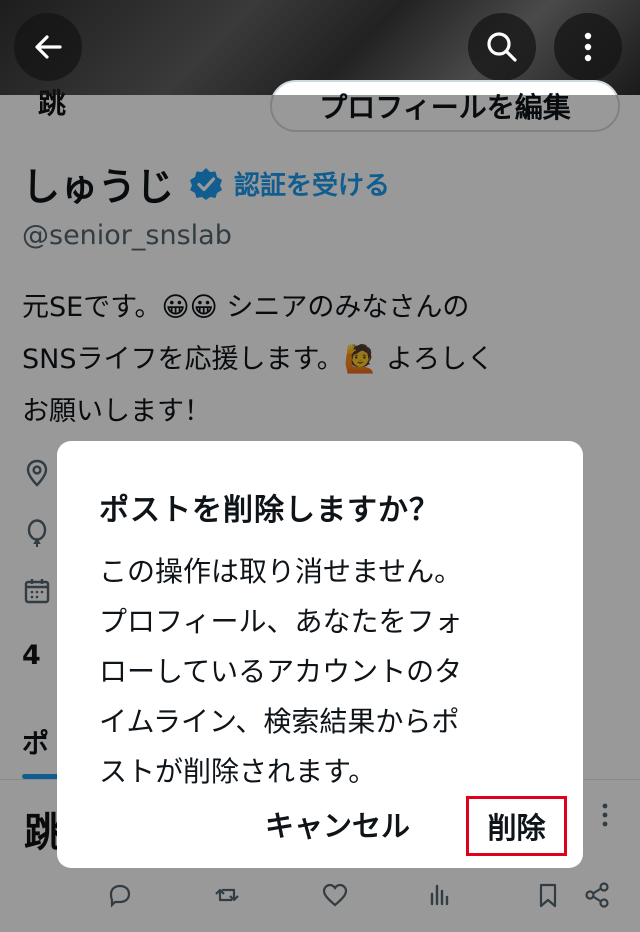  I want to click on delete-button: 削除, so click(516, 826).